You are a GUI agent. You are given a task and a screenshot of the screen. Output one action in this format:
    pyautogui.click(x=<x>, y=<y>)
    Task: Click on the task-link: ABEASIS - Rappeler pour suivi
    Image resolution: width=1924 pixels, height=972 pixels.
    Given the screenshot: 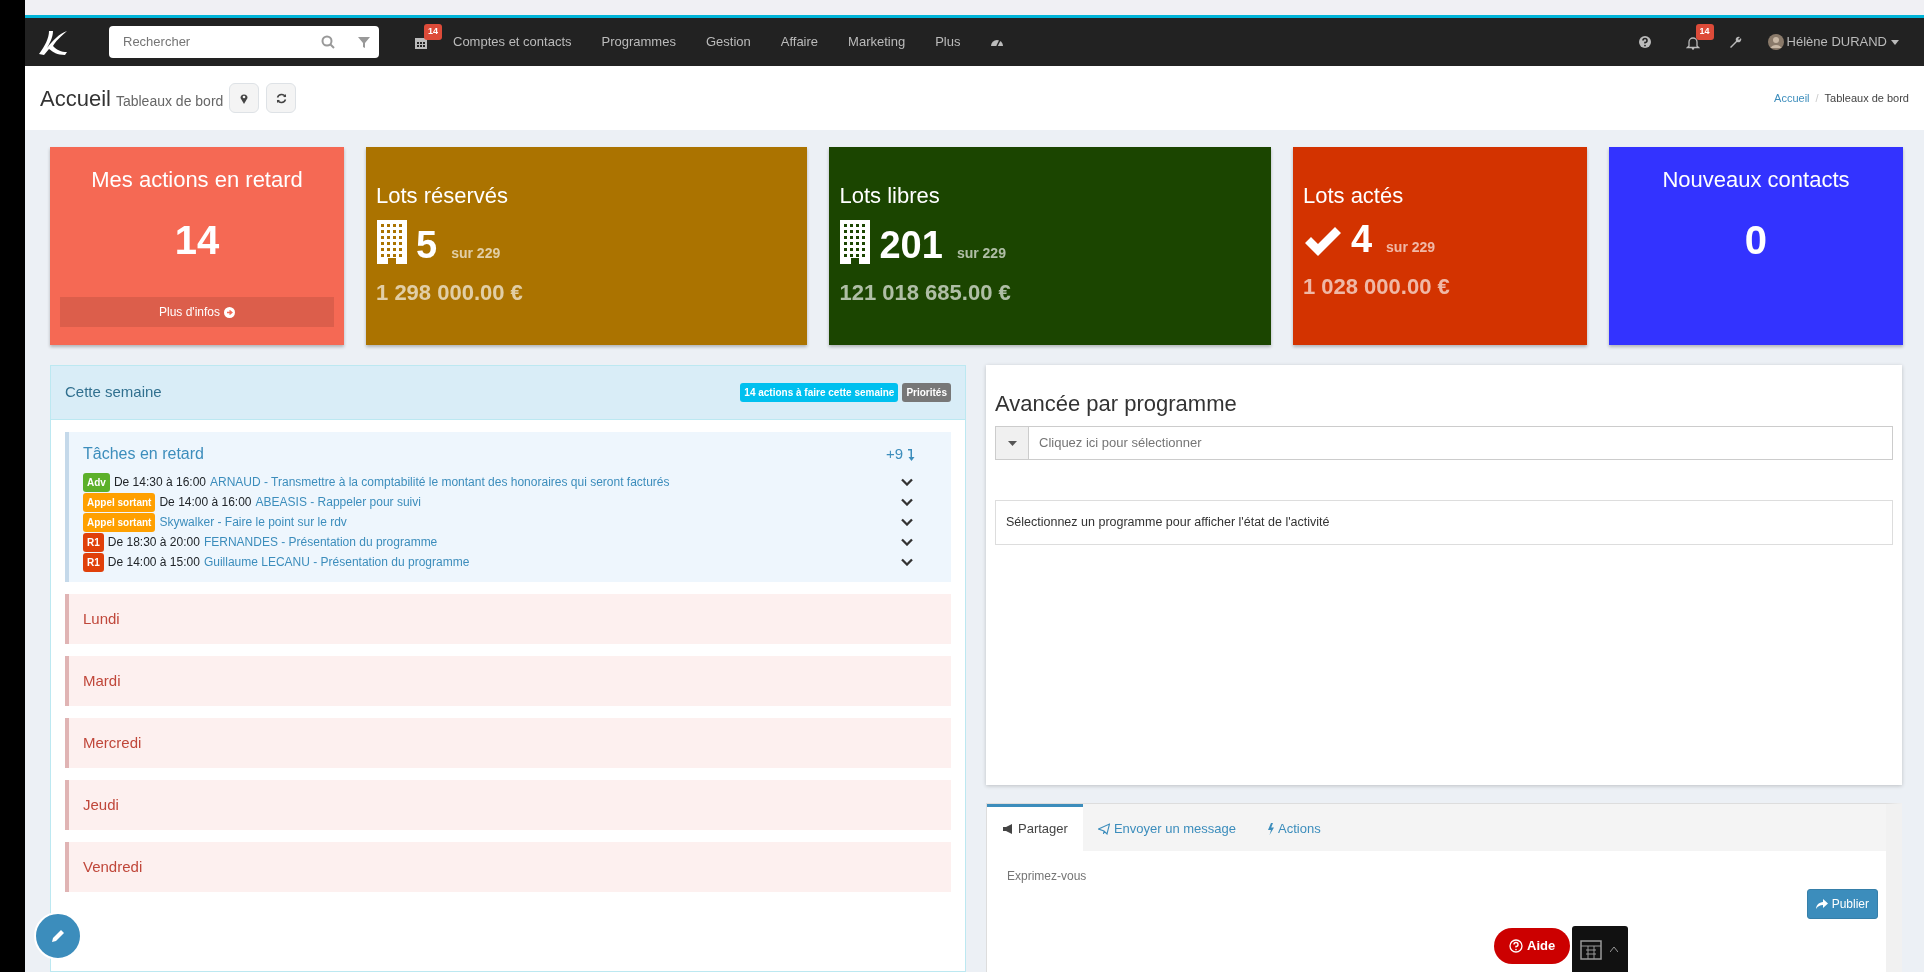 What is the action you would take?
    pyautogui.click(x=338, y=502)
    